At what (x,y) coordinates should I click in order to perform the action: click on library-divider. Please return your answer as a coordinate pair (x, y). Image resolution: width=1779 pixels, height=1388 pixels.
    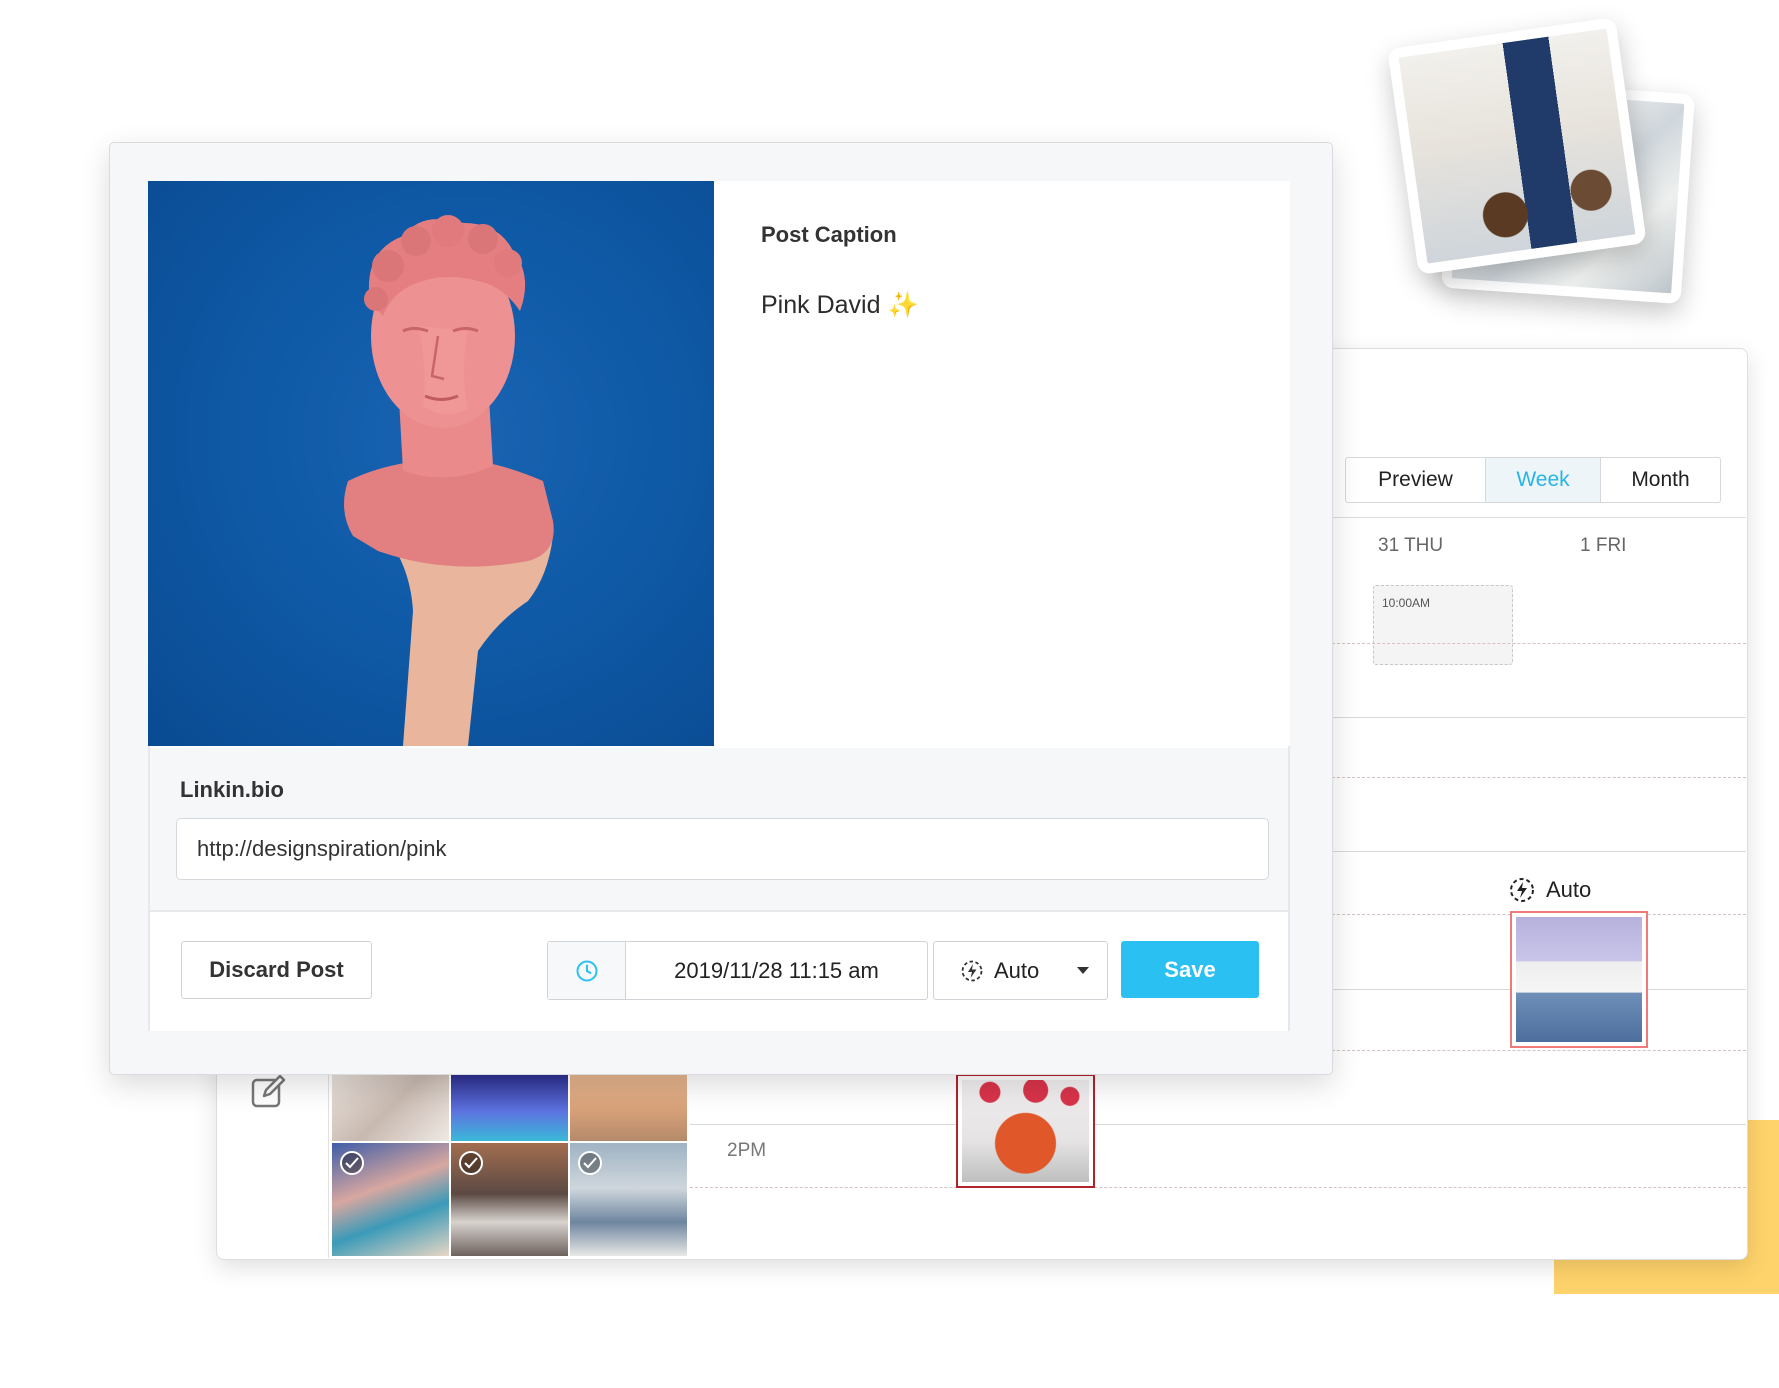
    Looking at the image, I should click on (328, 1166).